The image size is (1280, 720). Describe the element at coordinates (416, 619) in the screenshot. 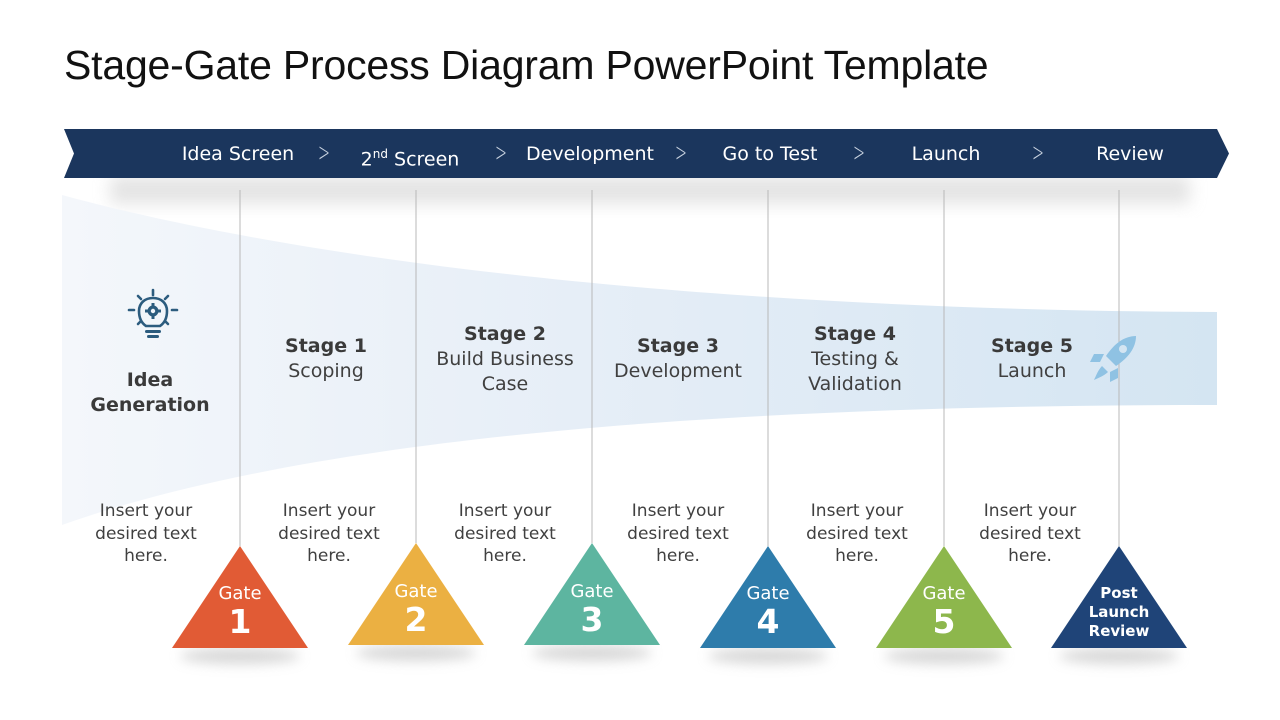

I see `gate-number: 2` at that location.